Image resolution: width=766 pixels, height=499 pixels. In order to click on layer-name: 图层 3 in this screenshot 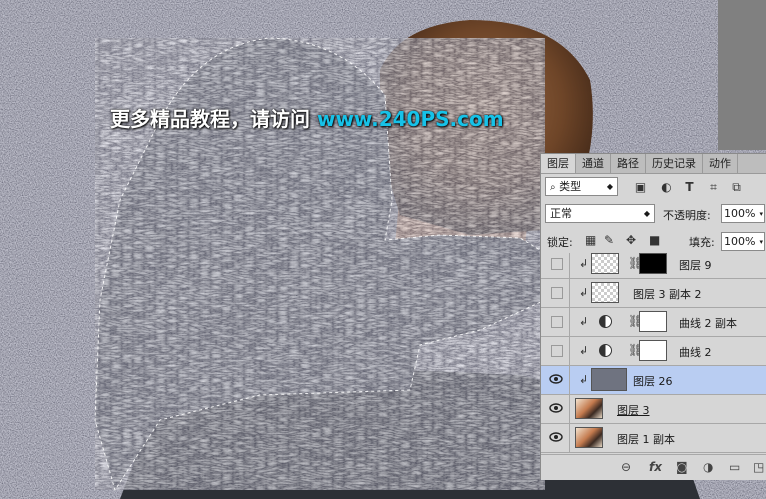, I will do `click(633, 410)`.